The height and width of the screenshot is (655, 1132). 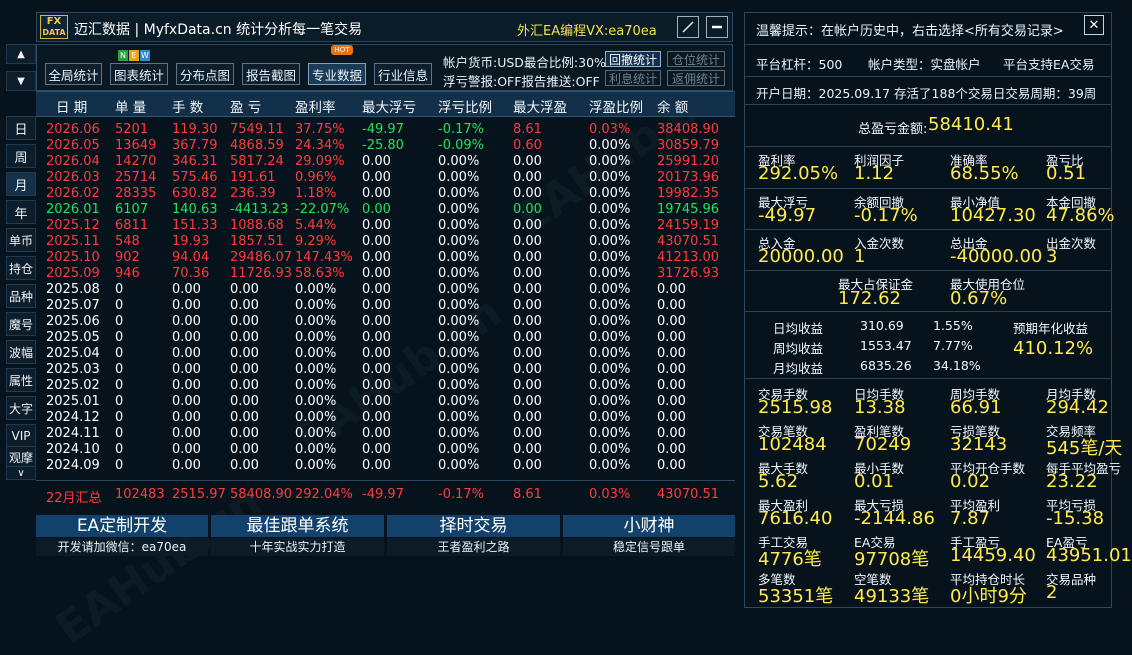 I want to click on table-cell: 2025.04, so click(x=73, y=353).